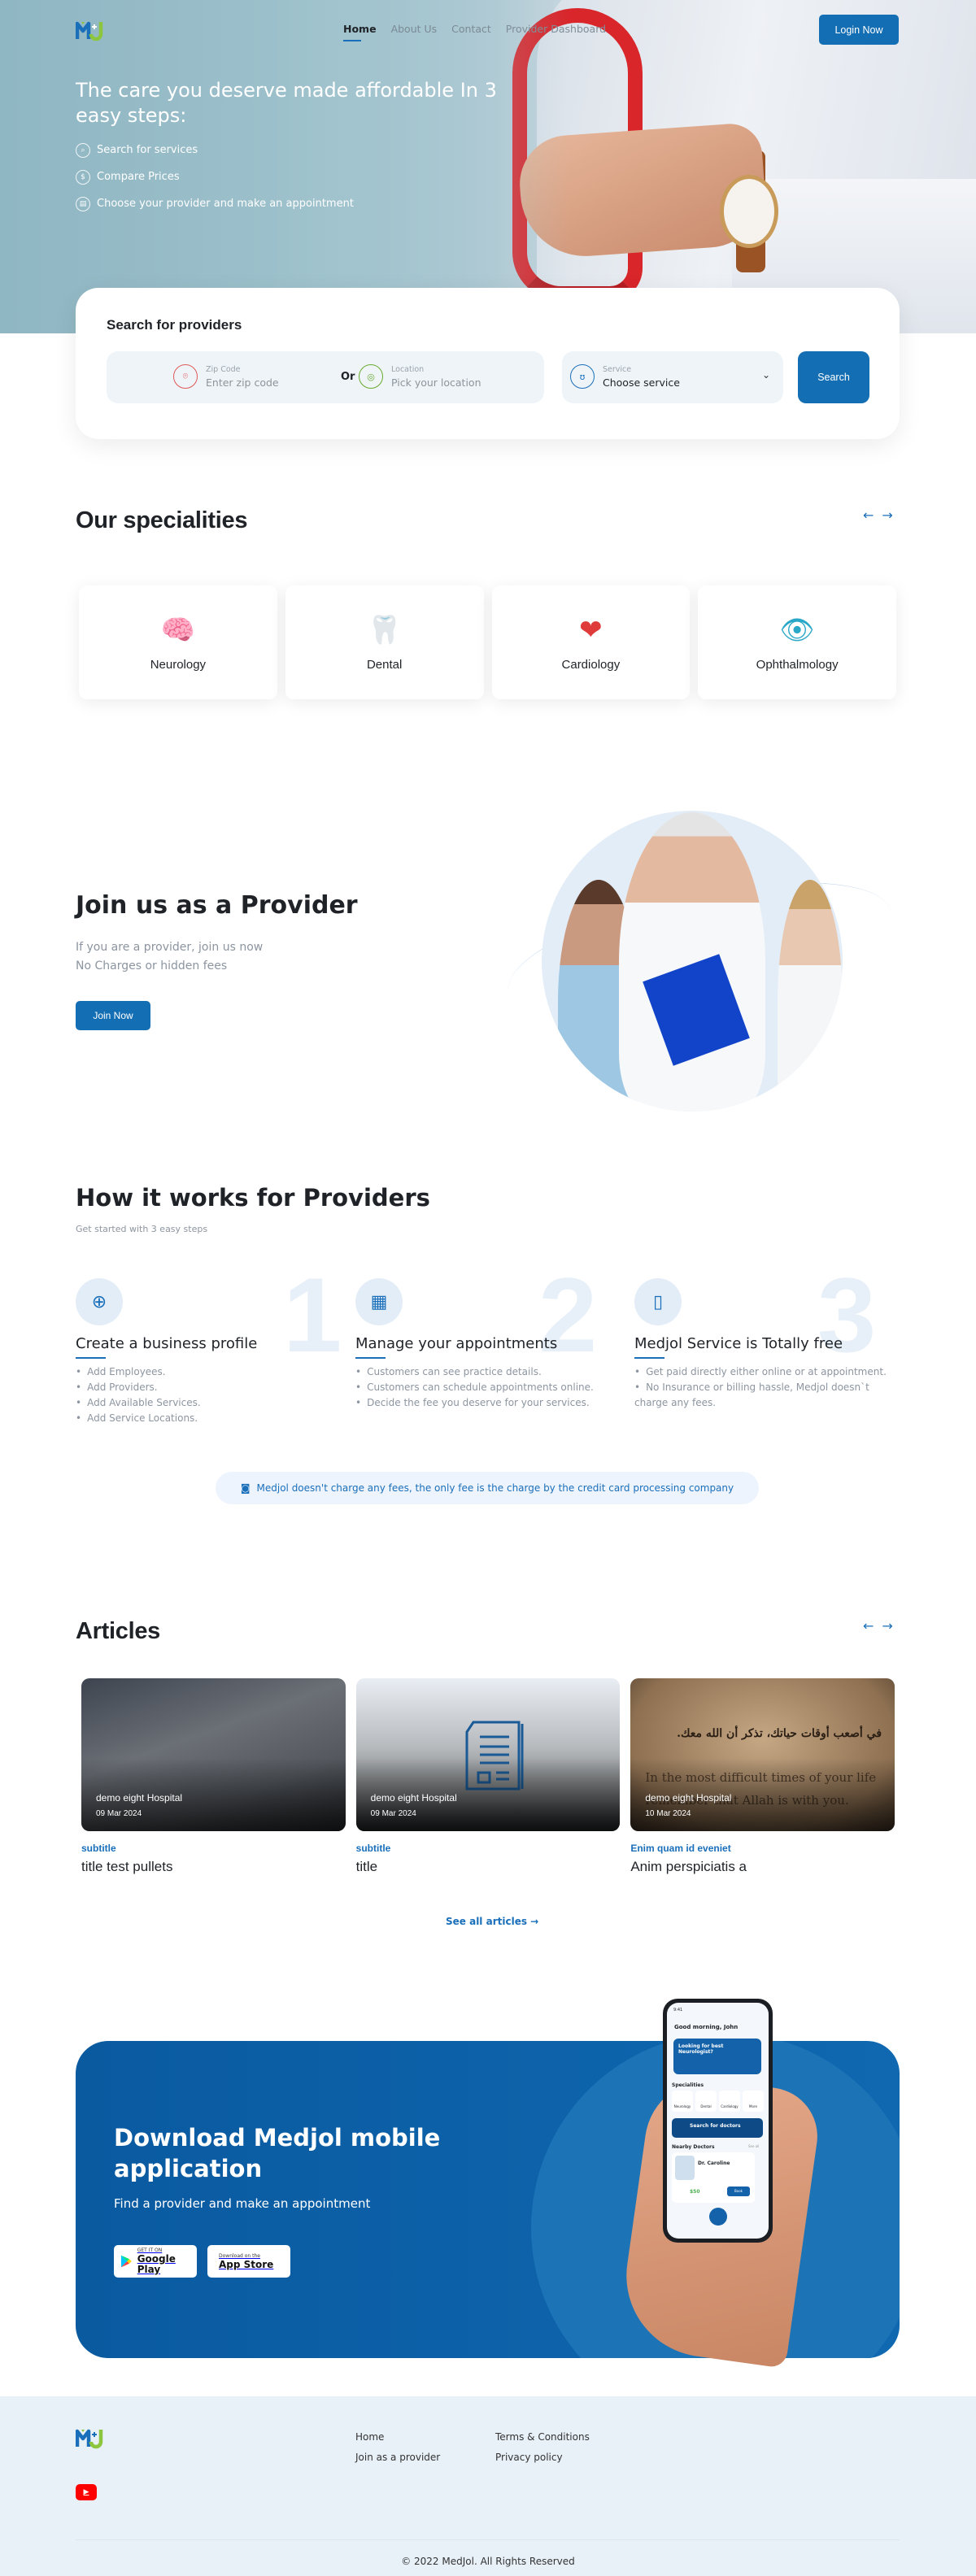  What do you see at coordinates (139, 1372) in the screenshot?
I see `step-bullet: Add Employees.` at bounding box center [139, 1372].